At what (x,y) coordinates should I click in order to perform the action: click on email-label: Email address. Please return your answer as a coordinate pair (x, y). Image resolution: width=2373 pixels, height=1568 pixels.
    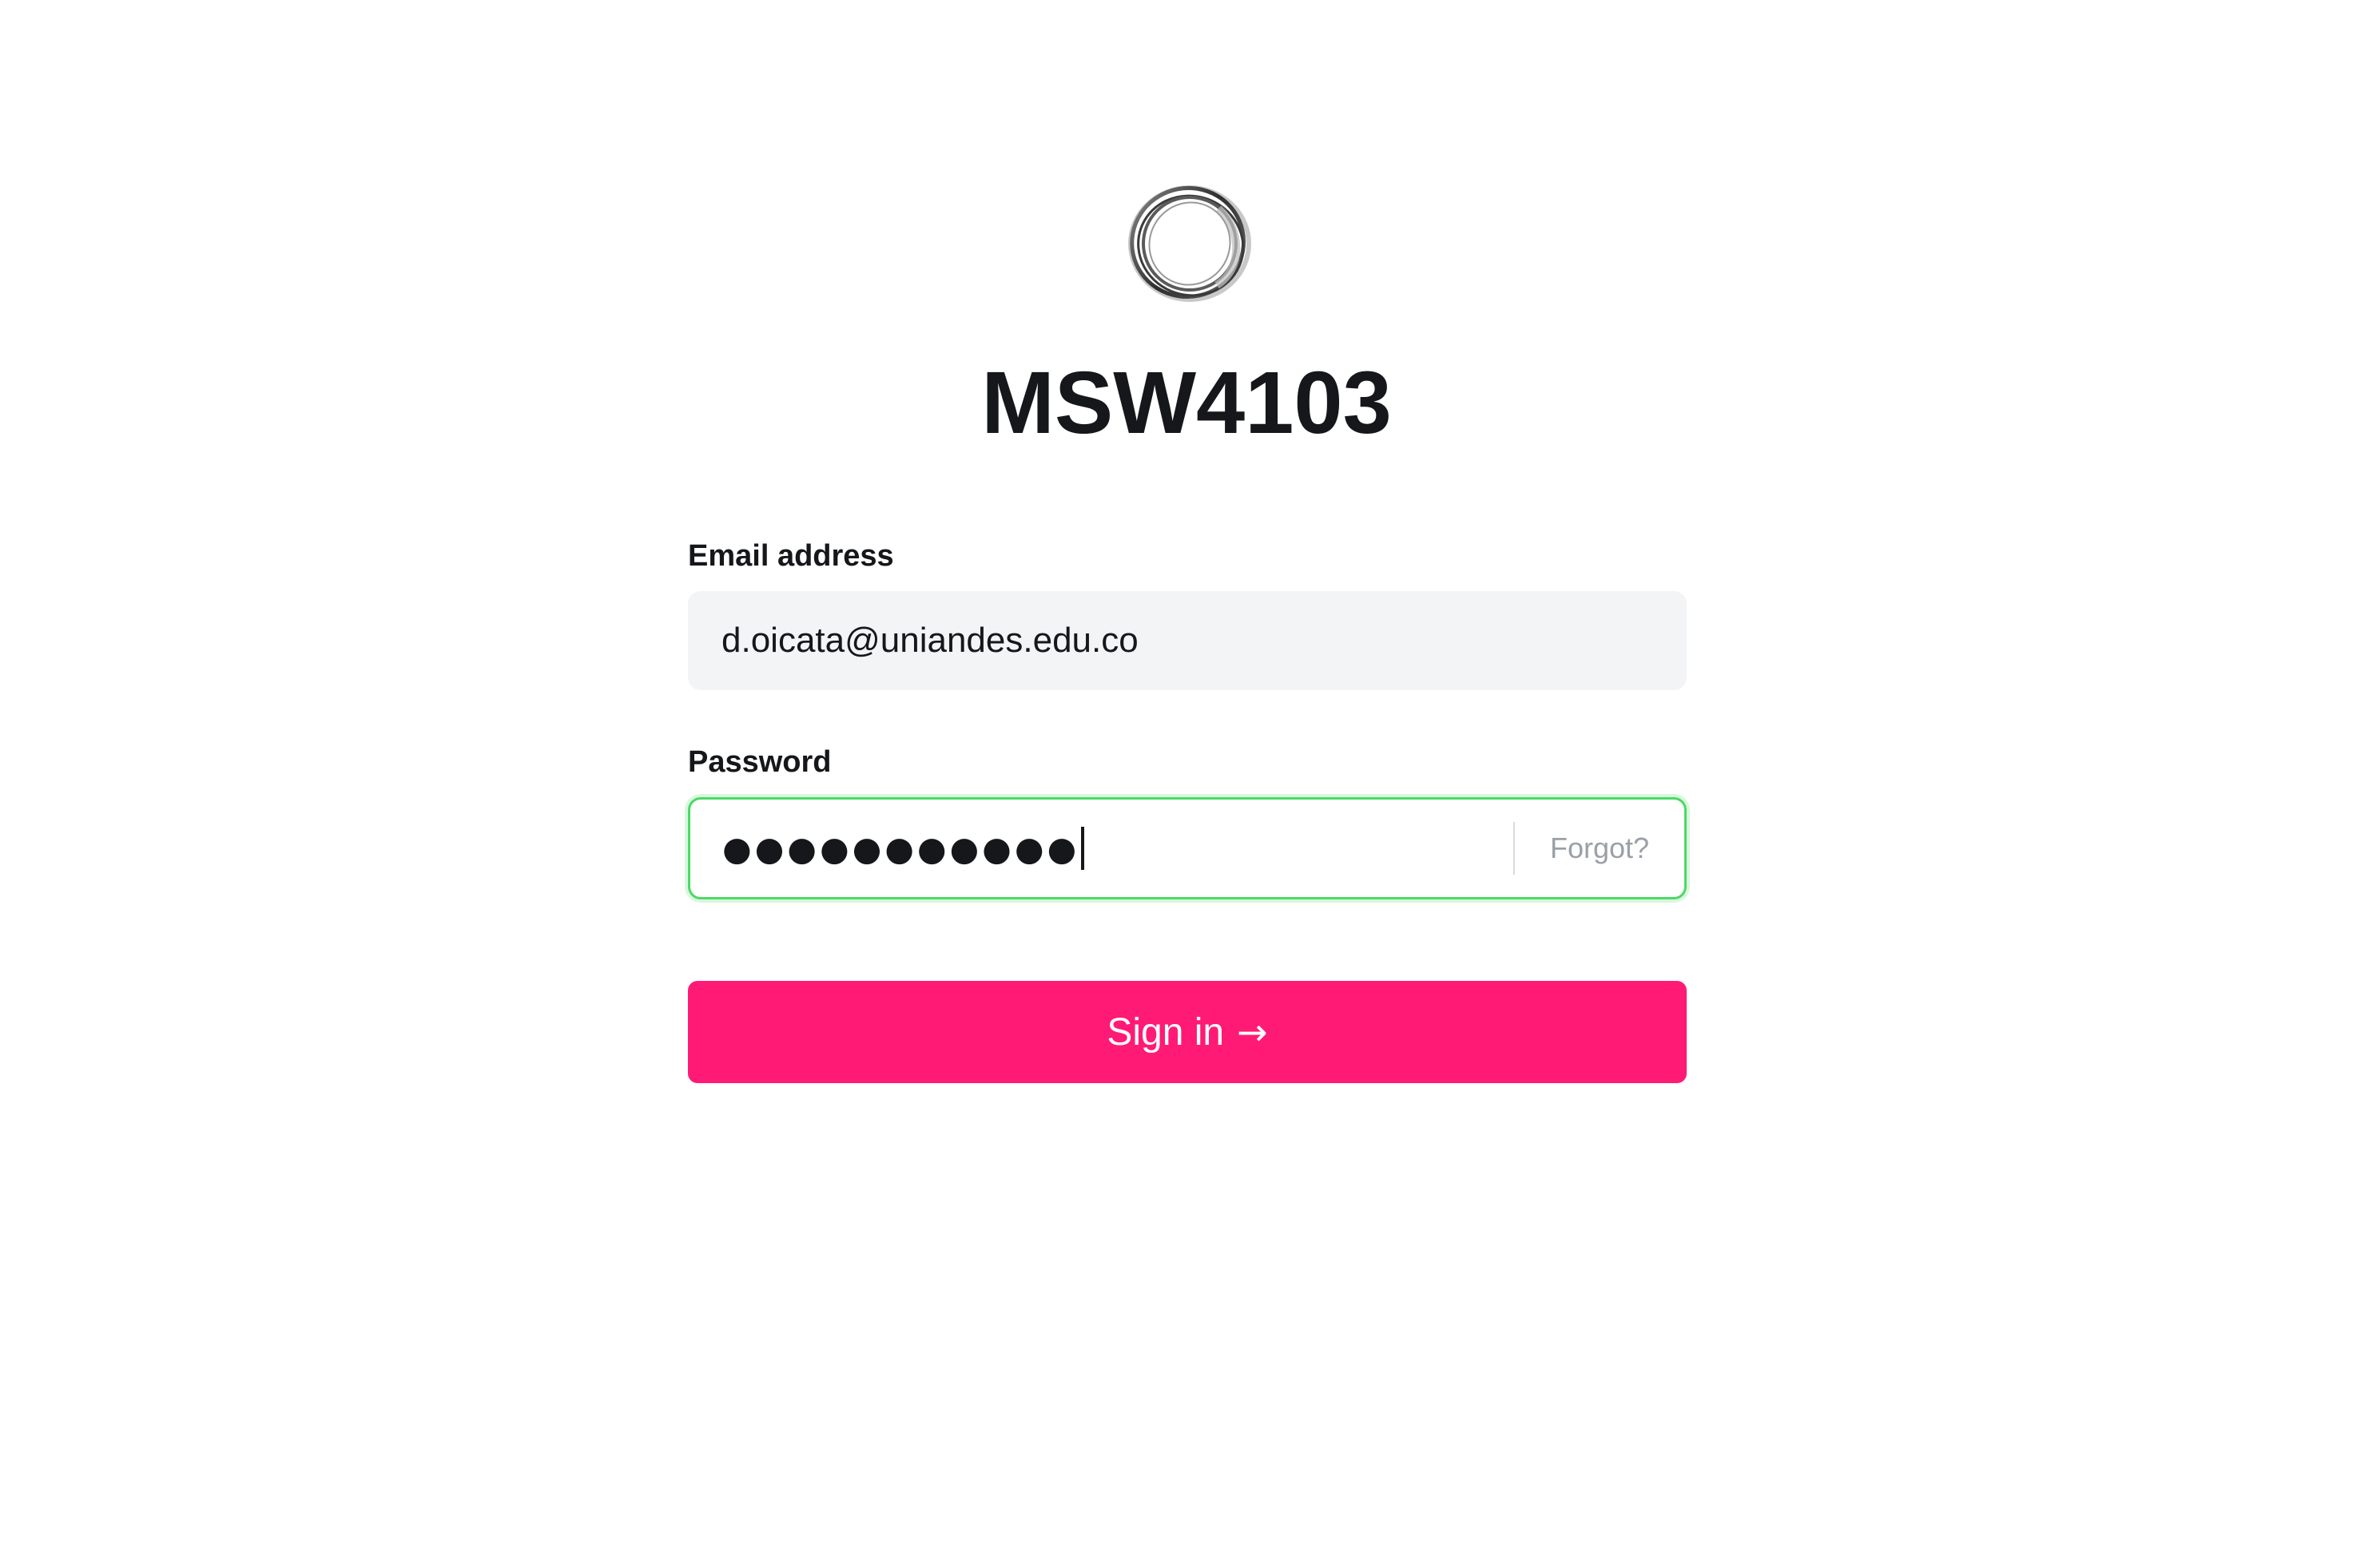
    Looking at the image, I should click on (791, 556).